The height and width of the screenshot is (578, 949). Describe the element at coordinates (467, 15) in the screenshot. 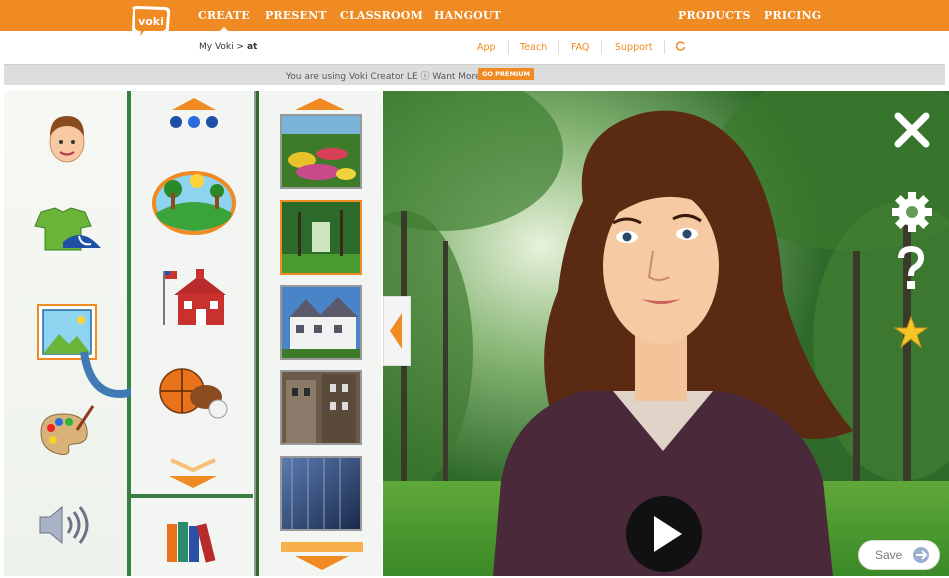

I see `nav-hangout: HANGOUT` at that location.